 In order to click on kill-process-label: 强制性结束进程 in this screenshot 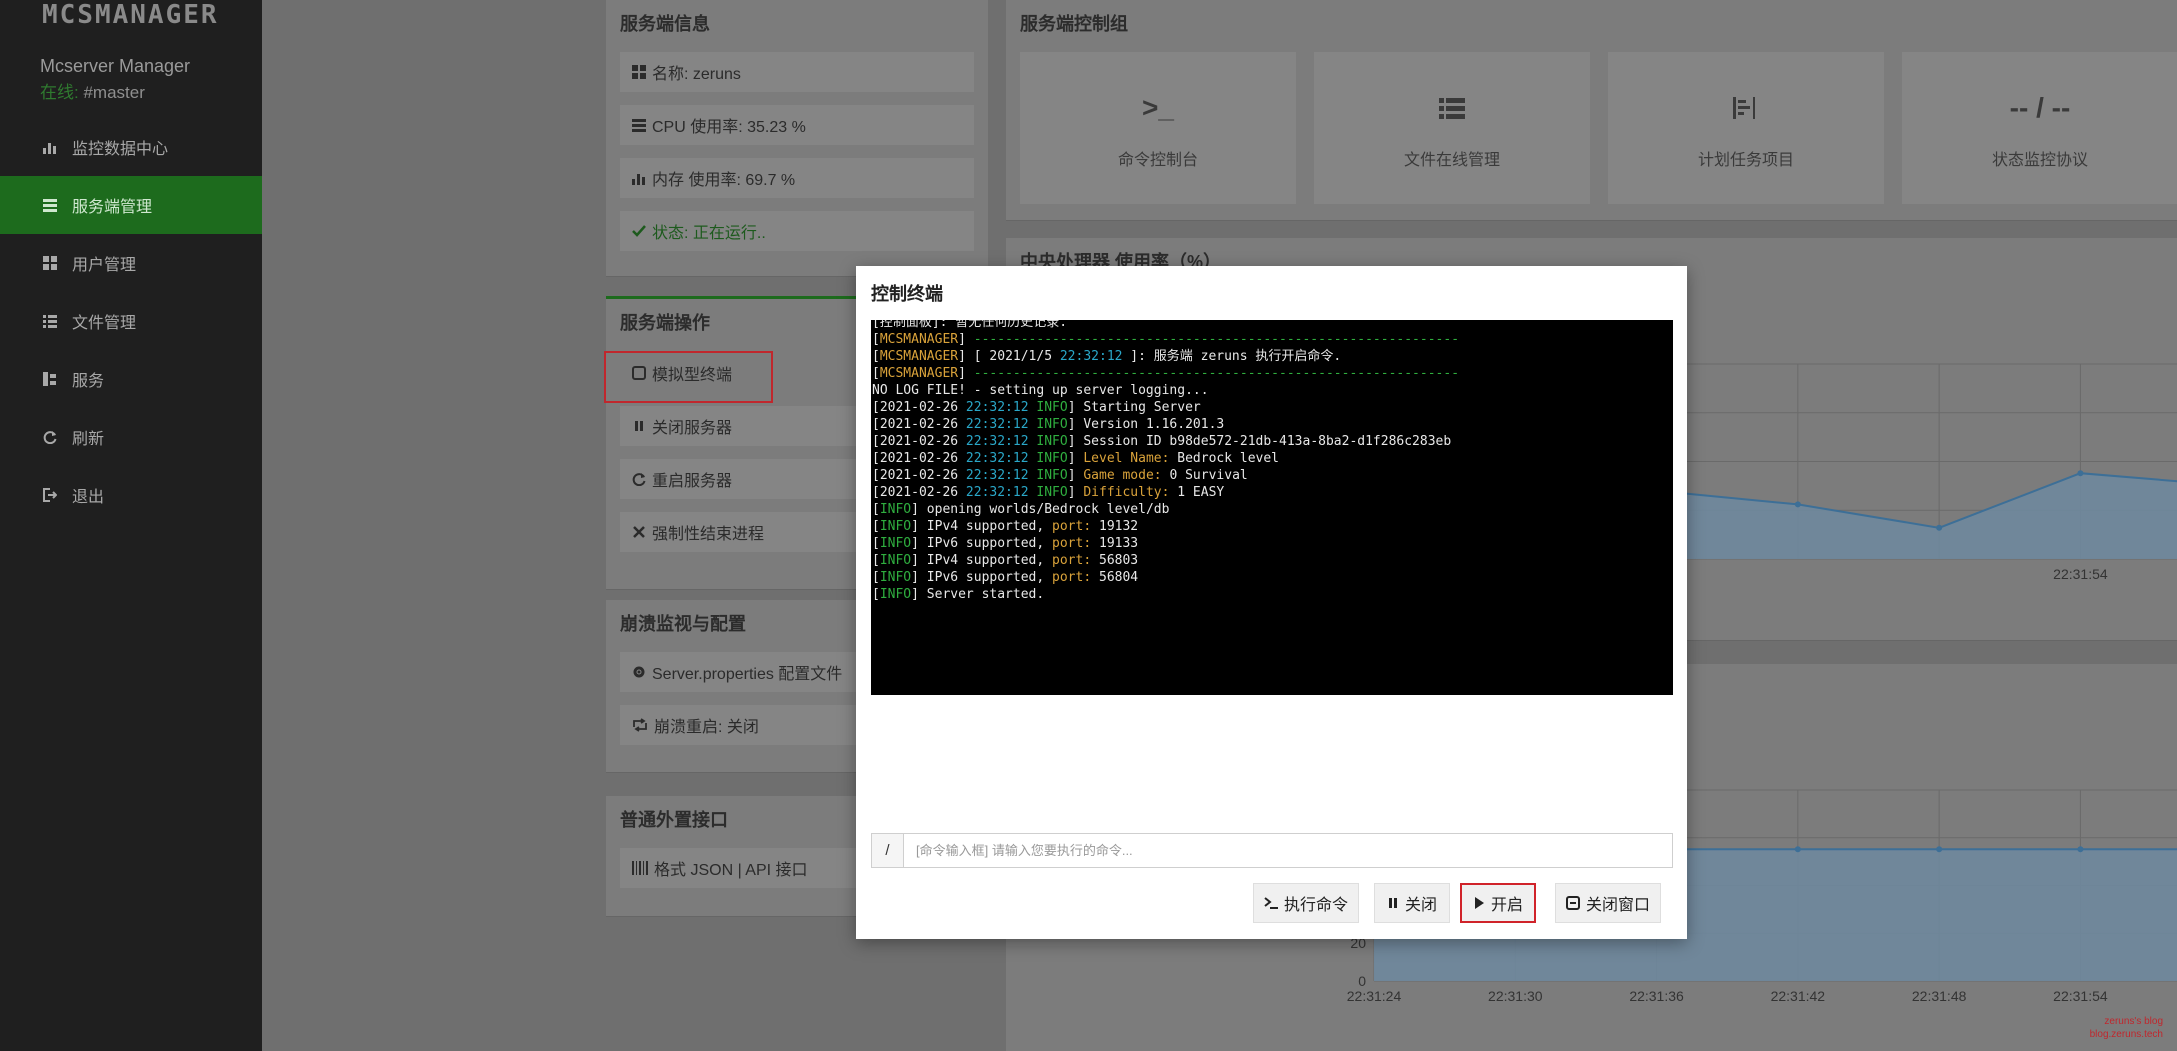, I will do `click(708, 534)`.